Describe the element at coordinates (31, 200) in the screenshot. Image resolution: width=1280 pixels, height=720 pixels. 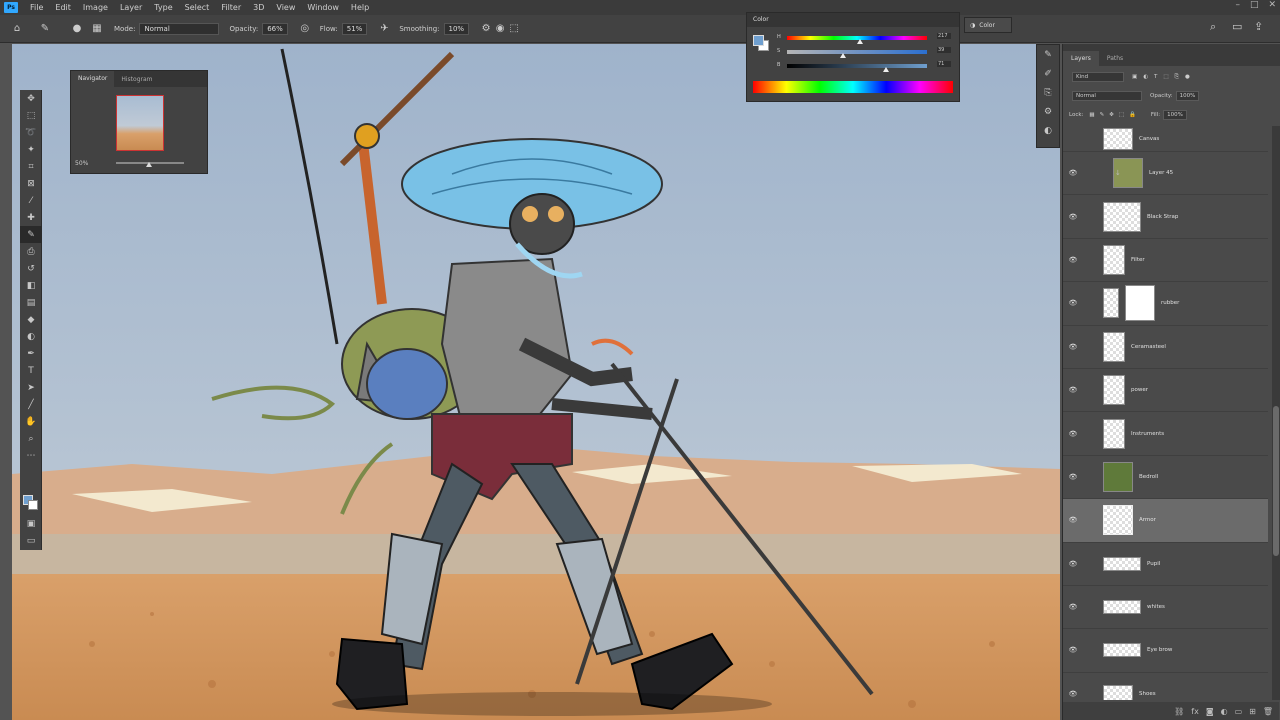
I see `eyedropper-tool-icon: ⁄` at that location.